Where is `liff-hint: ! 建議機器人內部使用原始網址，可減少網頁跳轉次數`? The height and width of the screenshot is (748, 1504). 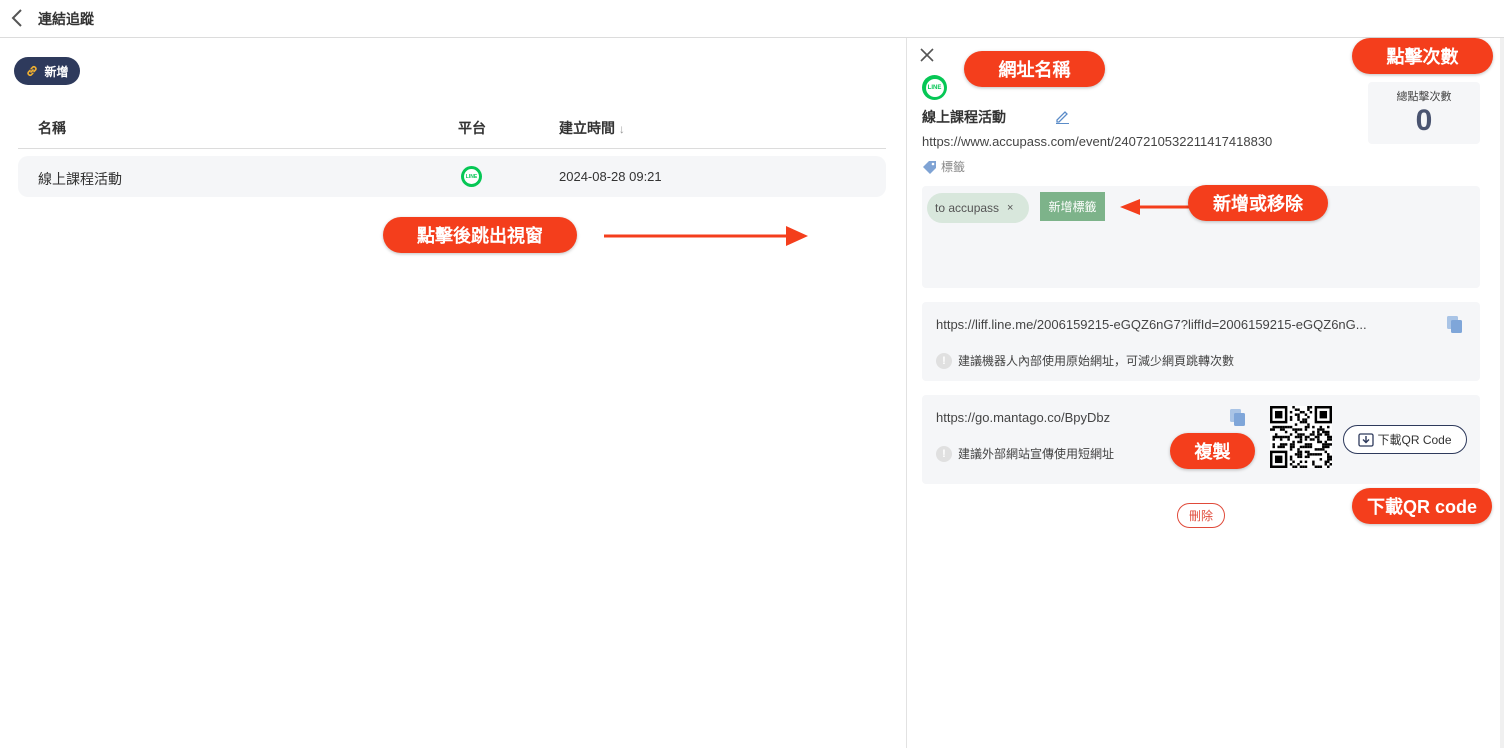 liff-hint: ! 建議機器人內部使用原始網址，可減少網頁跳轉次數 is located at coordinates (1085, 360).